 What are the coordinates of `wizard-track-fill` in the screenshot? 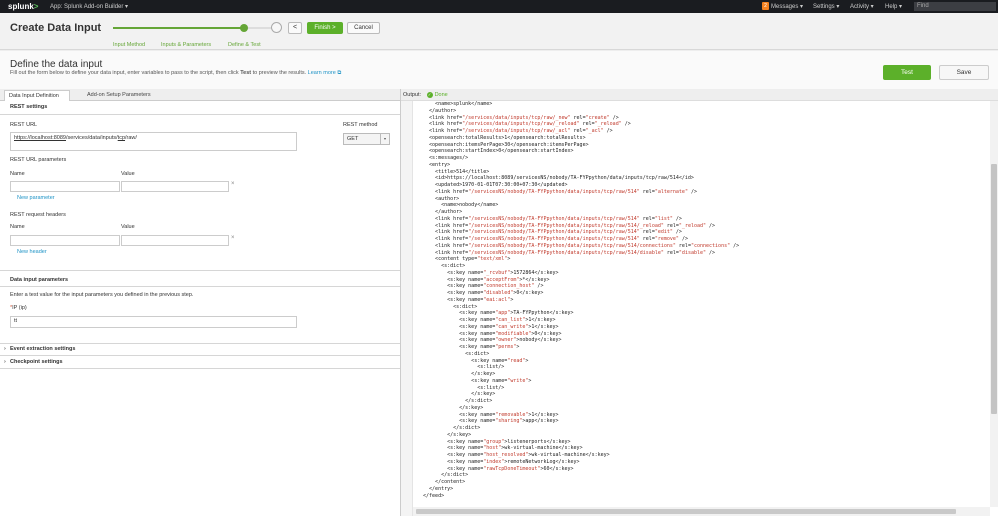 It's located at (178, 28).